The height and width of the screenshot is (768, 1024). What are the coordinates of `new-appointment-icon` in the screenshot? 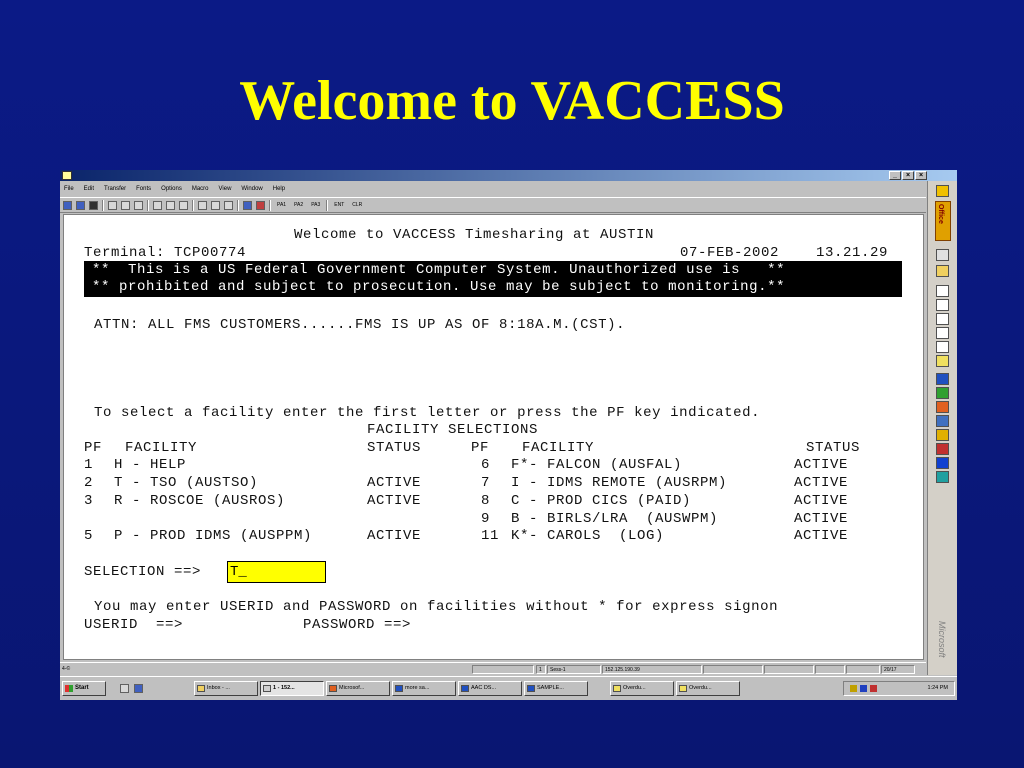 It's located at (942, 305).